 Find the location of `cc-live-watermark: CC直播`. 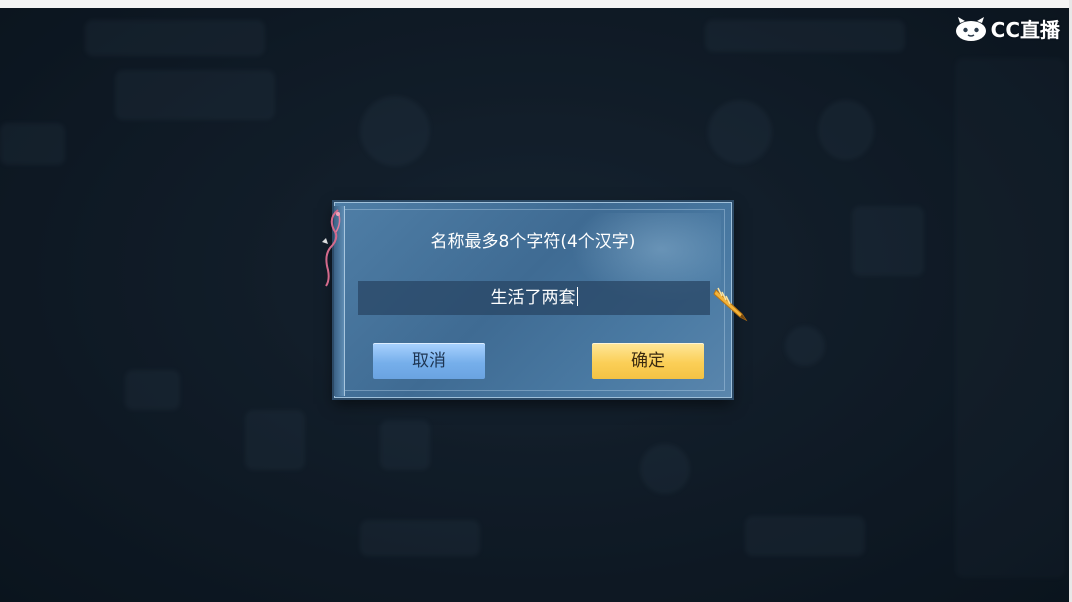

cc-live-watermark: CC直播 is located at coordinates (1007, 28).